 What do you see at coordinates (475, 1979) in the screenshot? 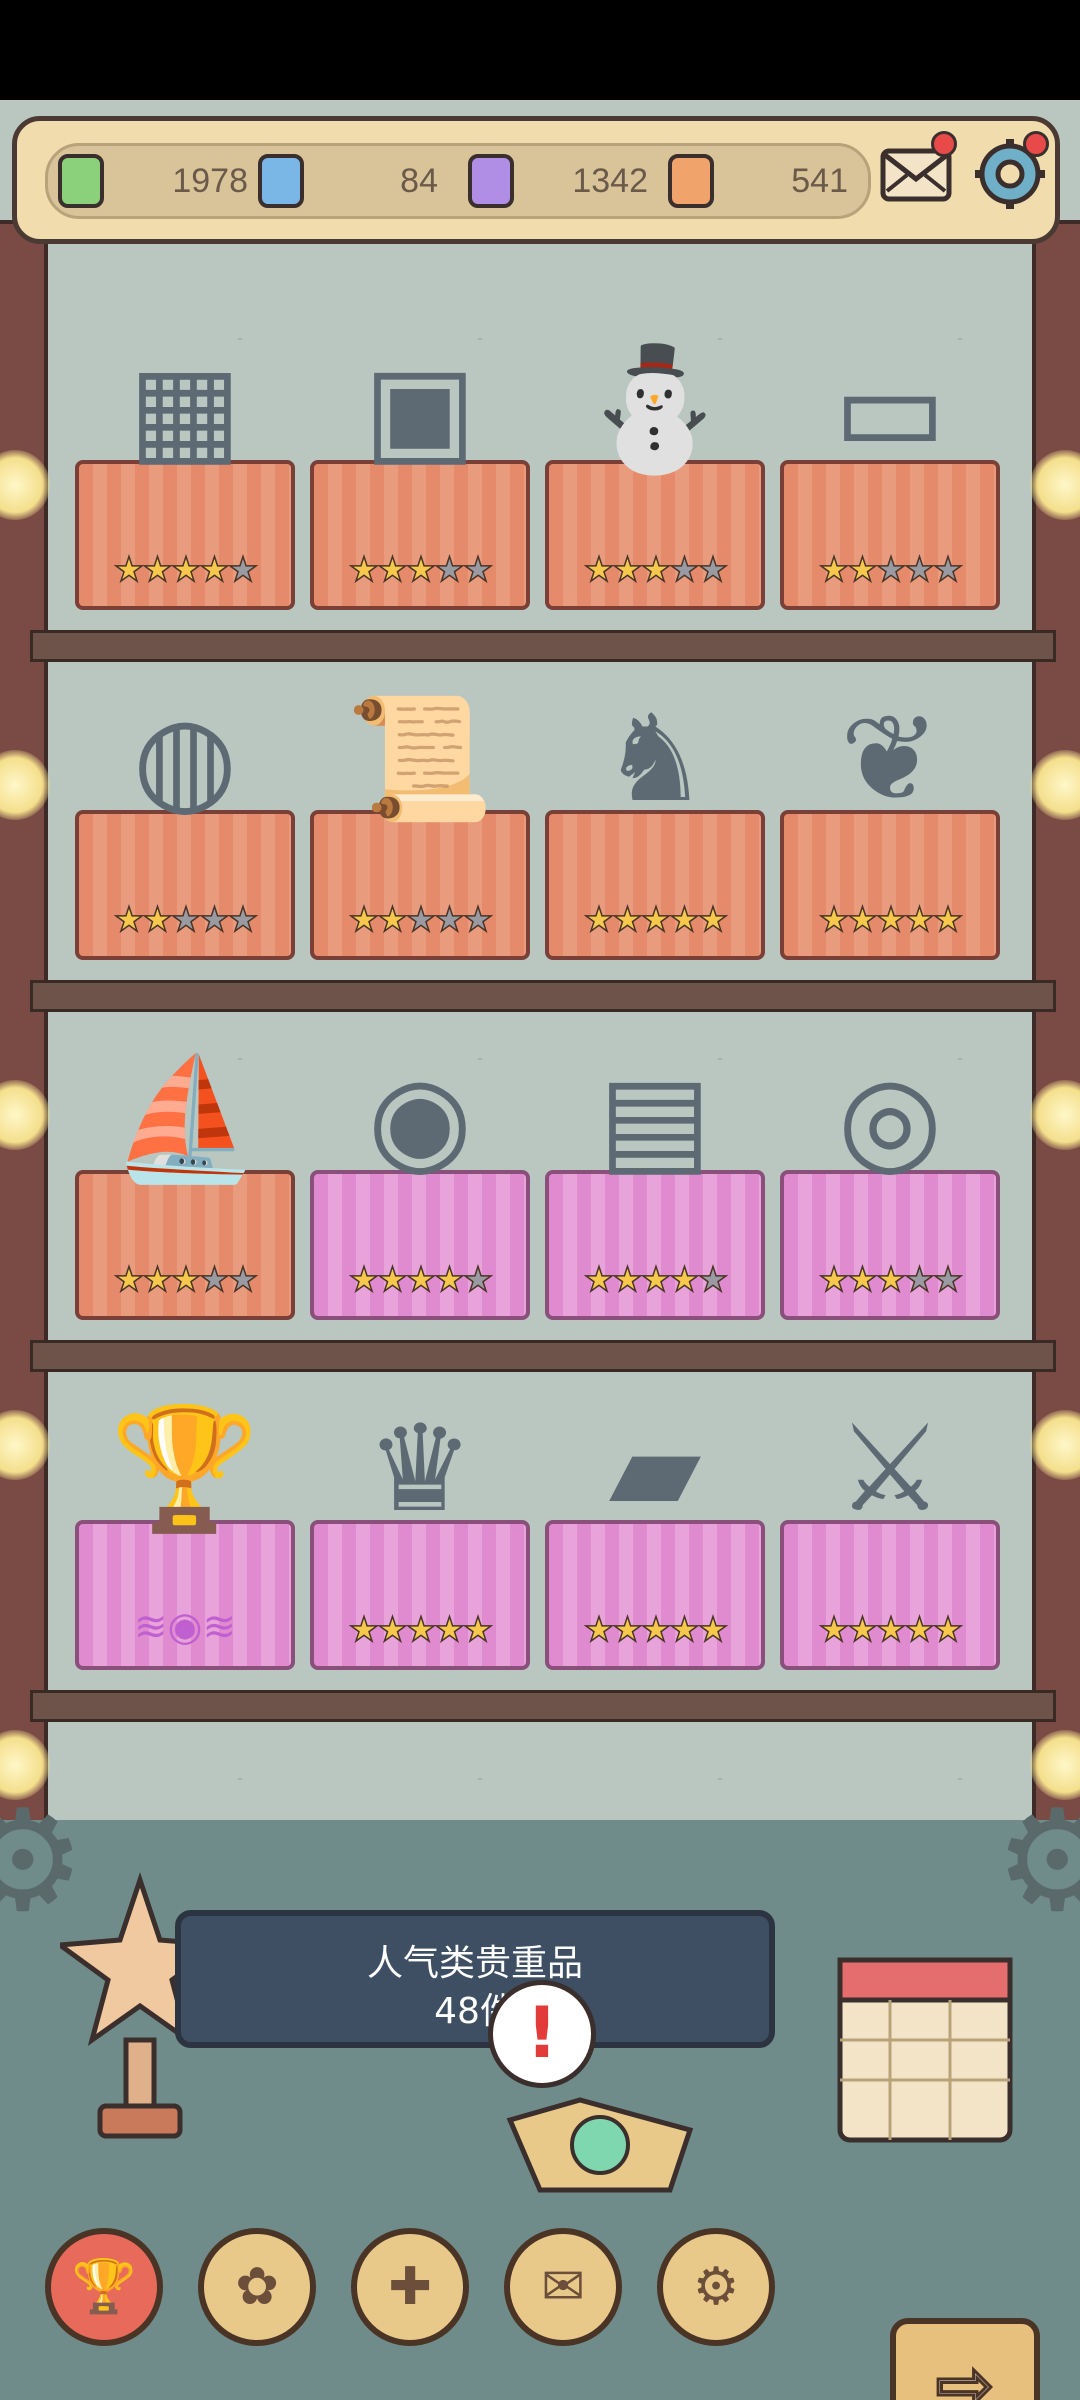
I see `category-plaque: 人气类贵重品 48件` at bounding box center [475, 1979].